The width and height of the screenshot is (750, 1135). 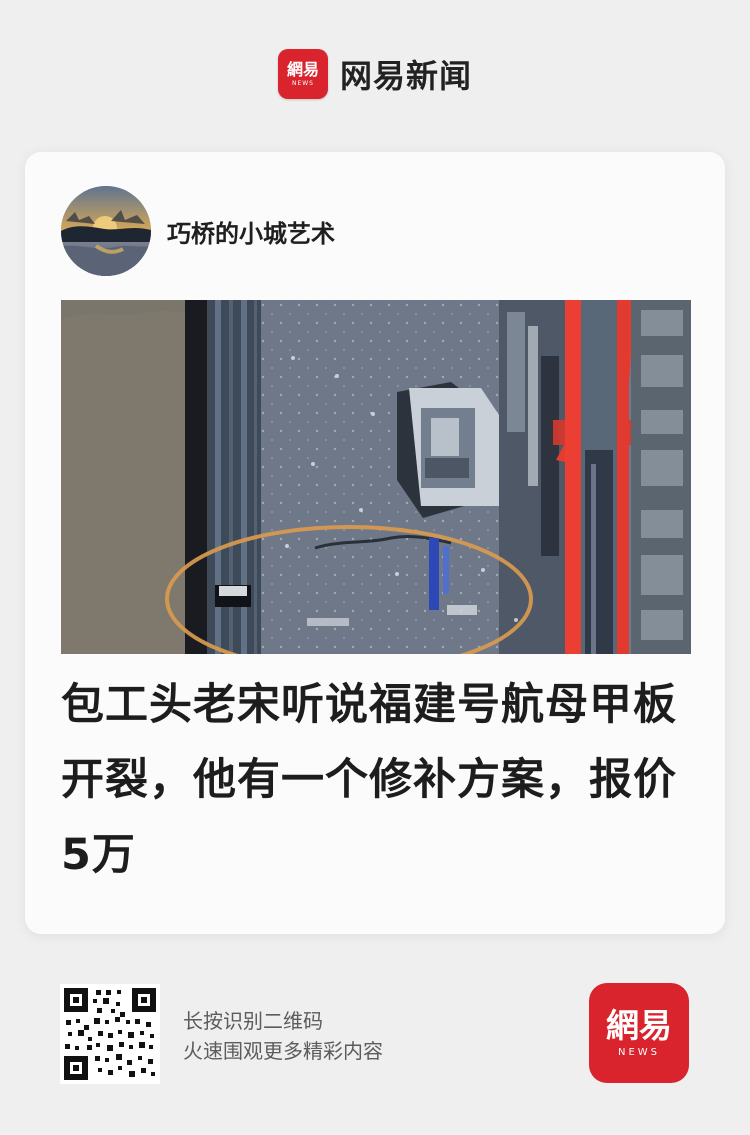 I want to click on author-row: 巧桥的小城艺术, so click(x=198, y=231).